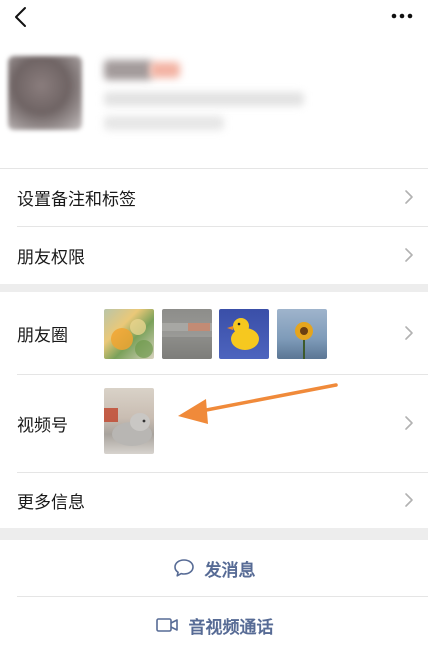 The height and width of the screenshot is (654, 428). I want to click on send-message-button: 发消息, so click(214, 568).